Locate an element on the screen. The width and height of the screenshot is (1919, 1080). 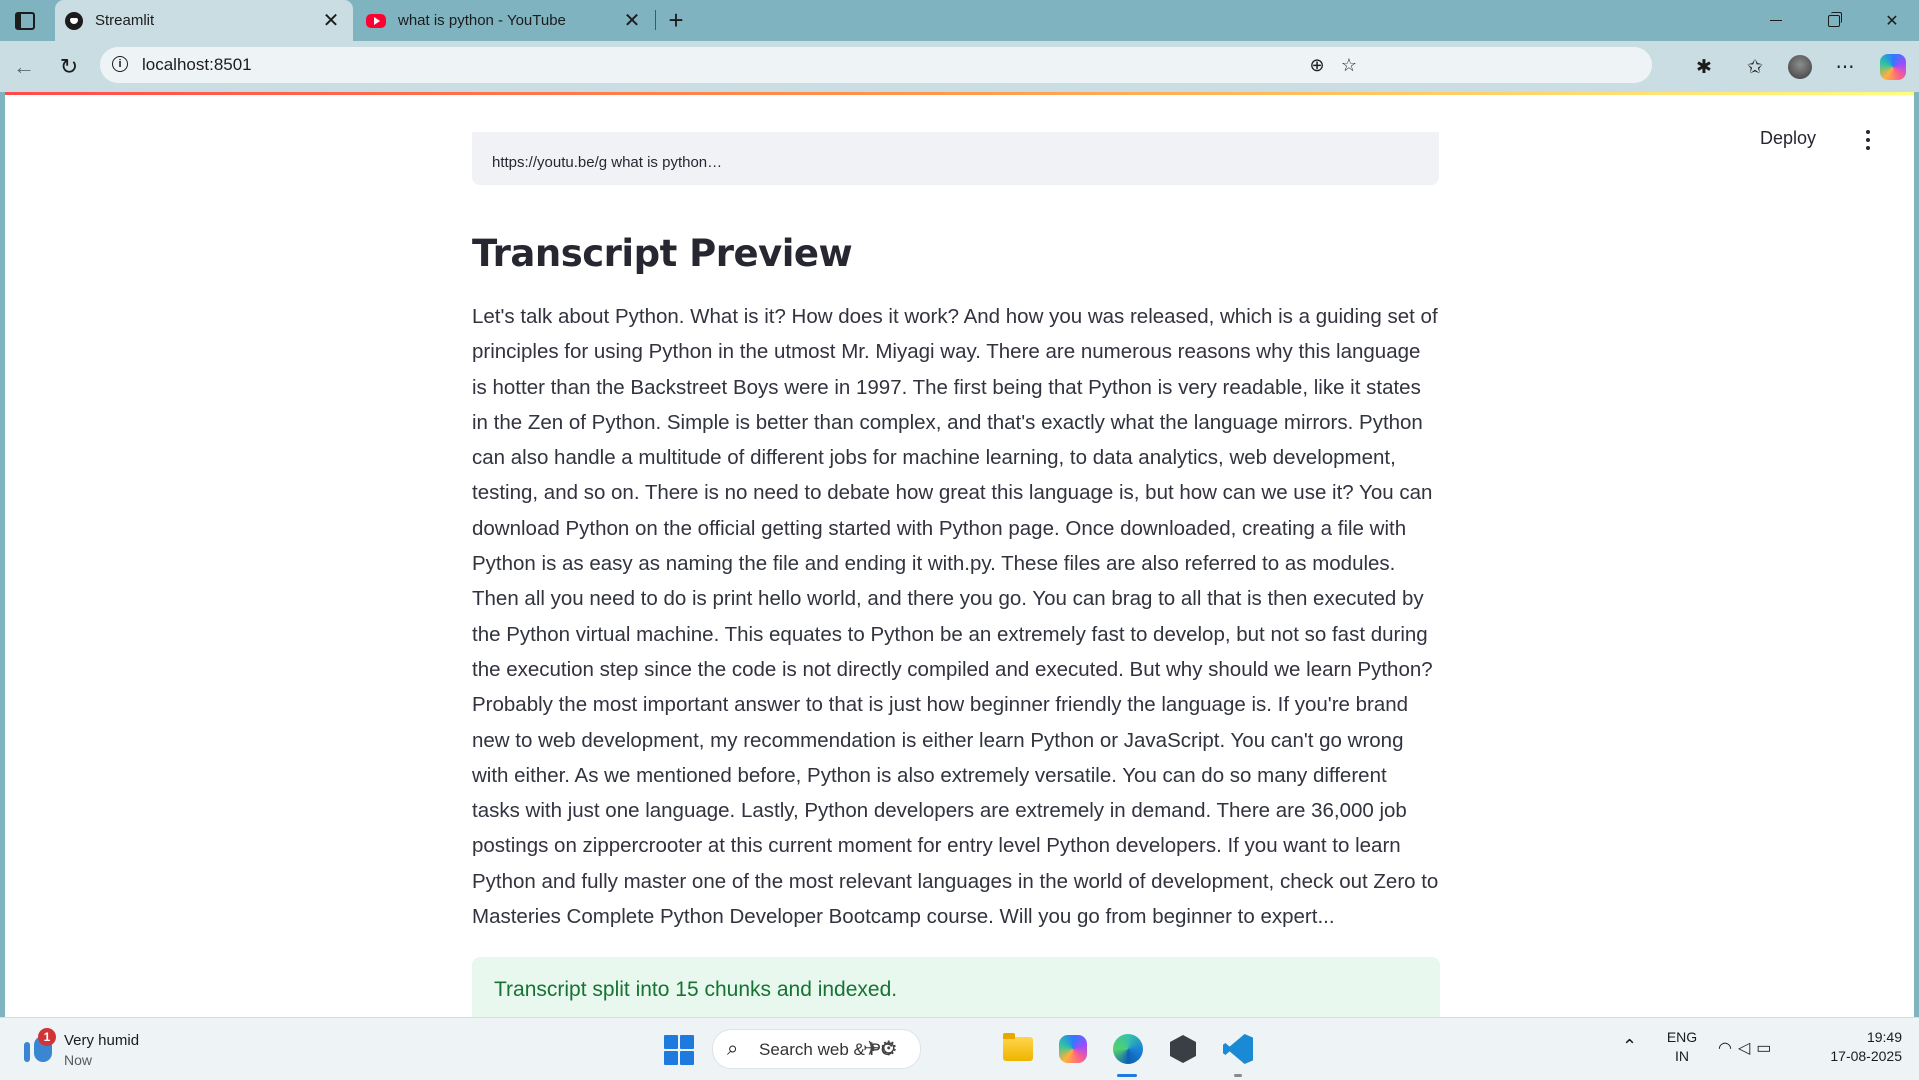
file-explorer-button is located at coordinates (1018, 1049).